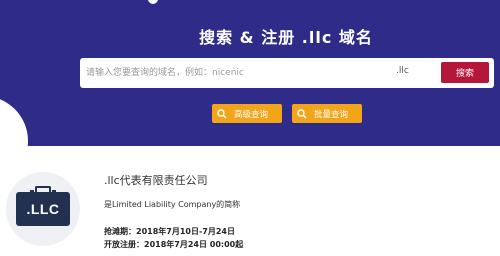  What do you see at coordinates (172, 204) in the screenshot?
I see `tld-info-description: 是Limited Liability Company的简称` at bounding box center [172, 204].